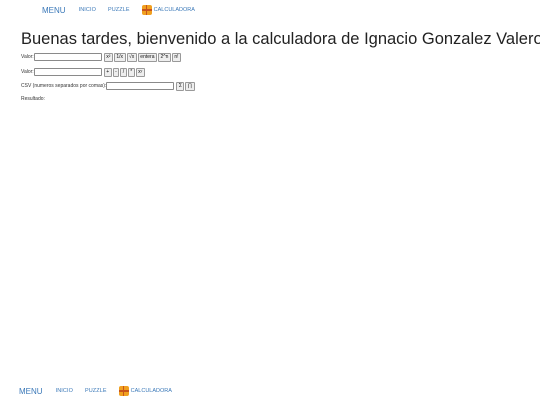  Describe the element at coordinates (108, 57) in the screenshot. I see `square-button: x²` at that location.